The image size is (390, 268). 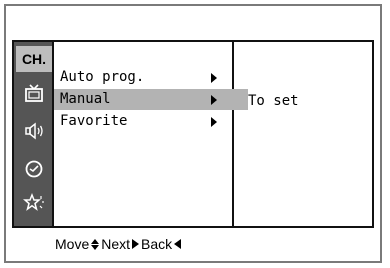 What do you see at coordinates (178, 244) in the screenshot?
I see `arrow-left-icon` at bounding box center [178, 244].